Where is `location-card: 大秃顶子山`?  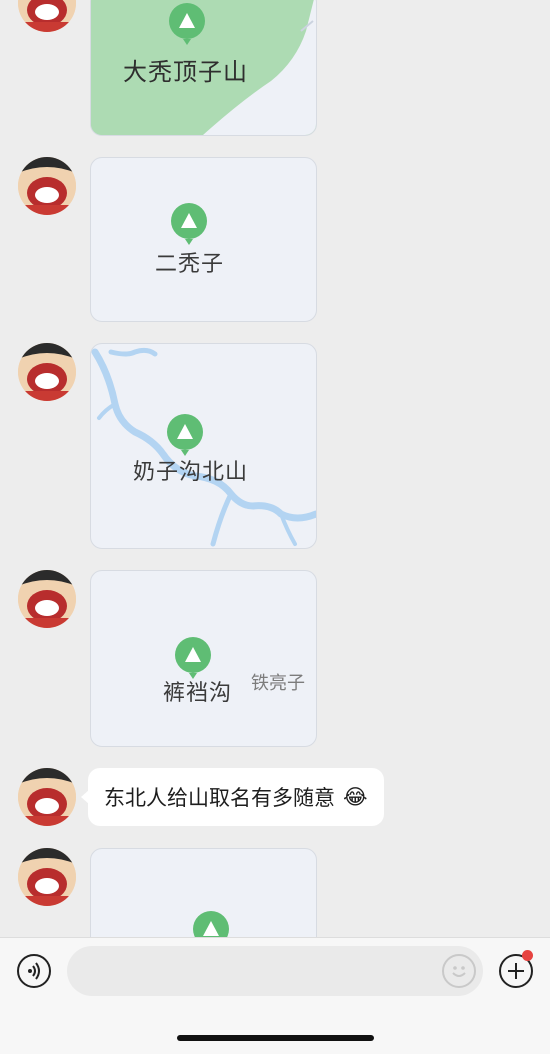 location-card: 大秃顶子山 is located at coordinates (203, 68).